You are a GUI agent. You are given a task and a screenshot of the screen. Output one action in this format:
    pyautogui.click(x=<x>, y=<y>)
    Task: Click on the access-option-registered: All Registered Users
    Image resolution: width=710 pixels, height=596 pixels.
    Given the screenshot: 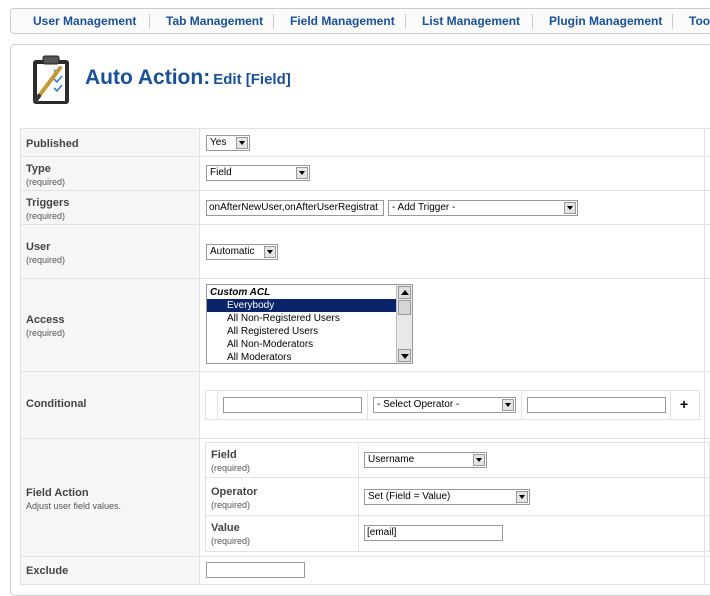 What is the action you would take?
    pyautogui.click(x=302, y=331)
    